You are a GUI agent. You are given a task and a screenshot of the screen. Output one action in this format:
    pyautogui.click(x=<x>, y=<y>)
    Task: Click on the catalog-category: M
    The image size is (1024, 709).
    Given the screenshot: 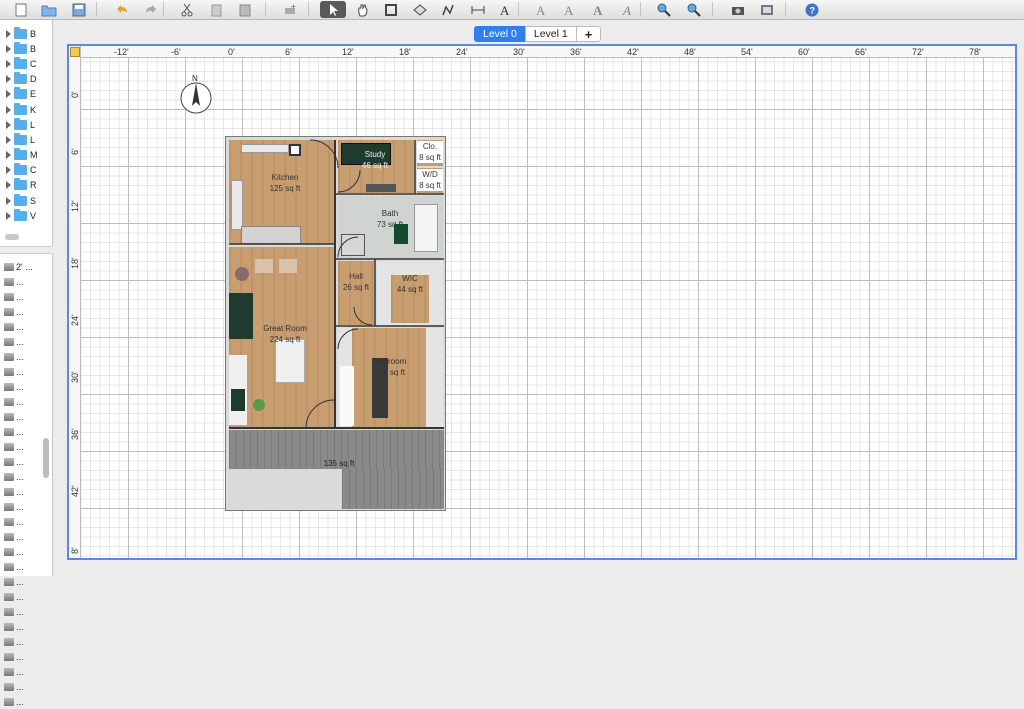 What is the action you would take?
    pyautogui.click(x=26, y=155)
    